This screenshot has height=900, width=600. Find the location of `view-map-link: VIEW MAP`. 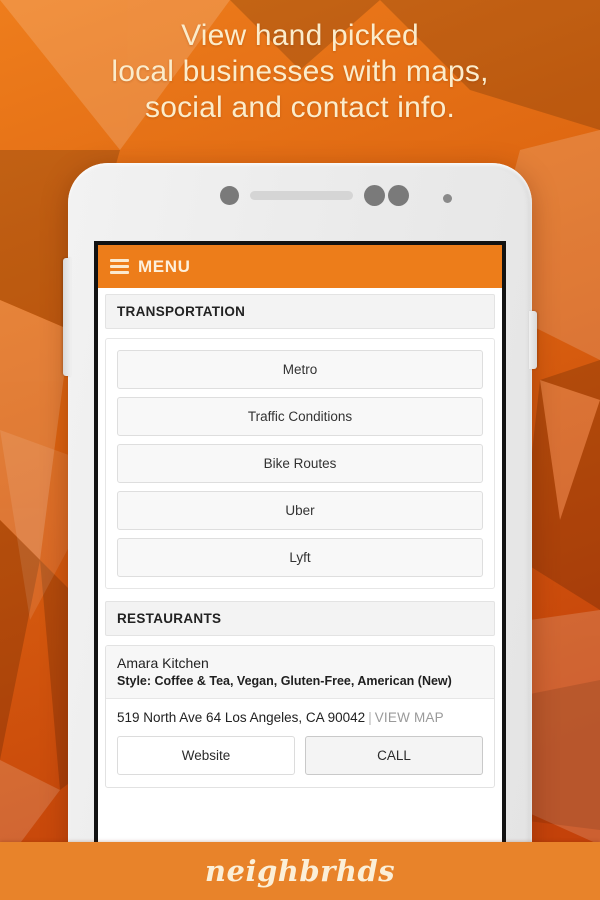

view-map-link: VIEW MAP is located at coordinates (409, 717).